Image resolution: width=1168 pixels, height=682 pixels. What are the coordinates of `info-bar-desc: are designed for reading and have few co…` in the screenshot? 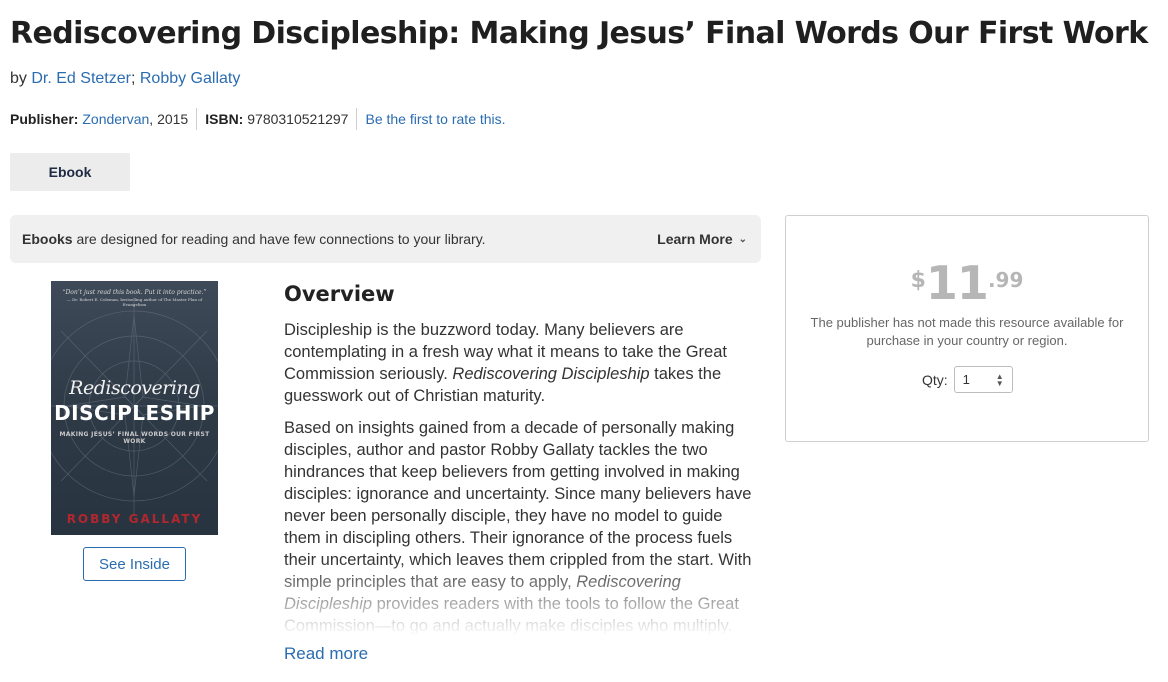 It's located at (279, 239).